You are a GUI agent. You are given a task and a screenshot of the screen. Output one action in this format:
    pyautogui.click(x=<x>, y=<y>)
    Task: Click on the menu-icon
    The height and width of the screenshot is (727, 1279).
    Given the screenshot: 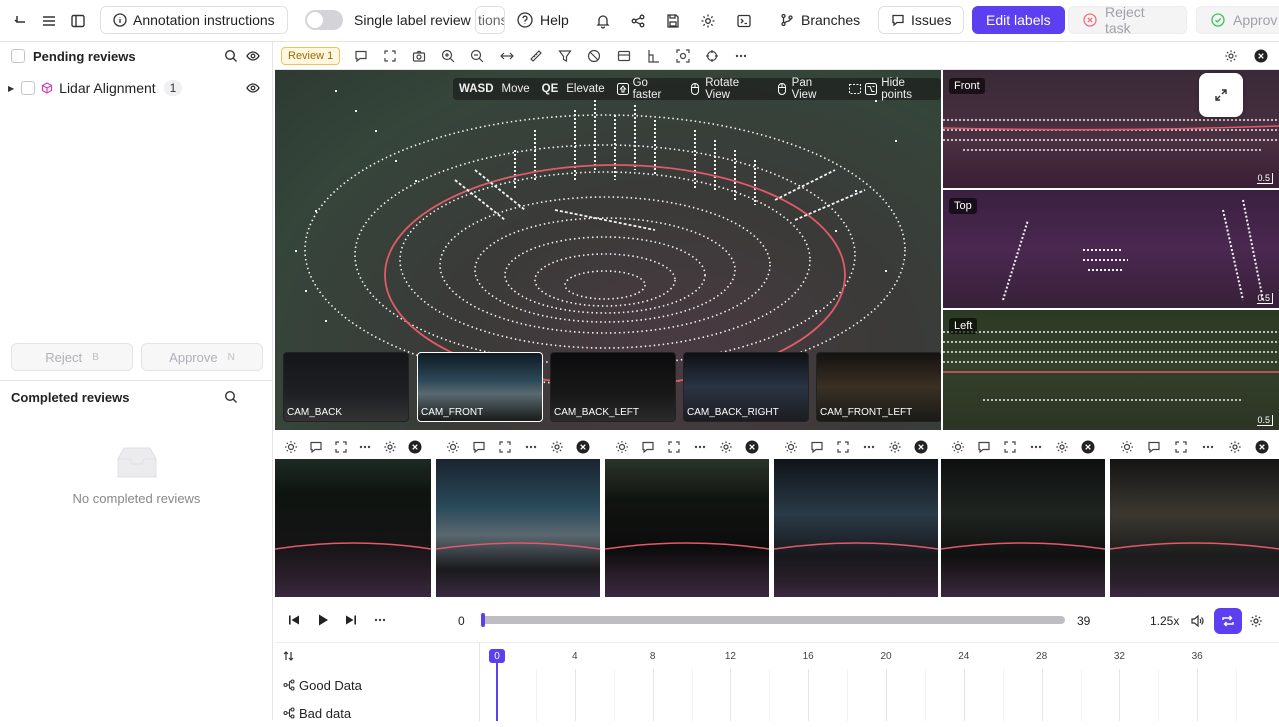 What is the action you would take?
    pyautogui.click(x=49, y=21)
    